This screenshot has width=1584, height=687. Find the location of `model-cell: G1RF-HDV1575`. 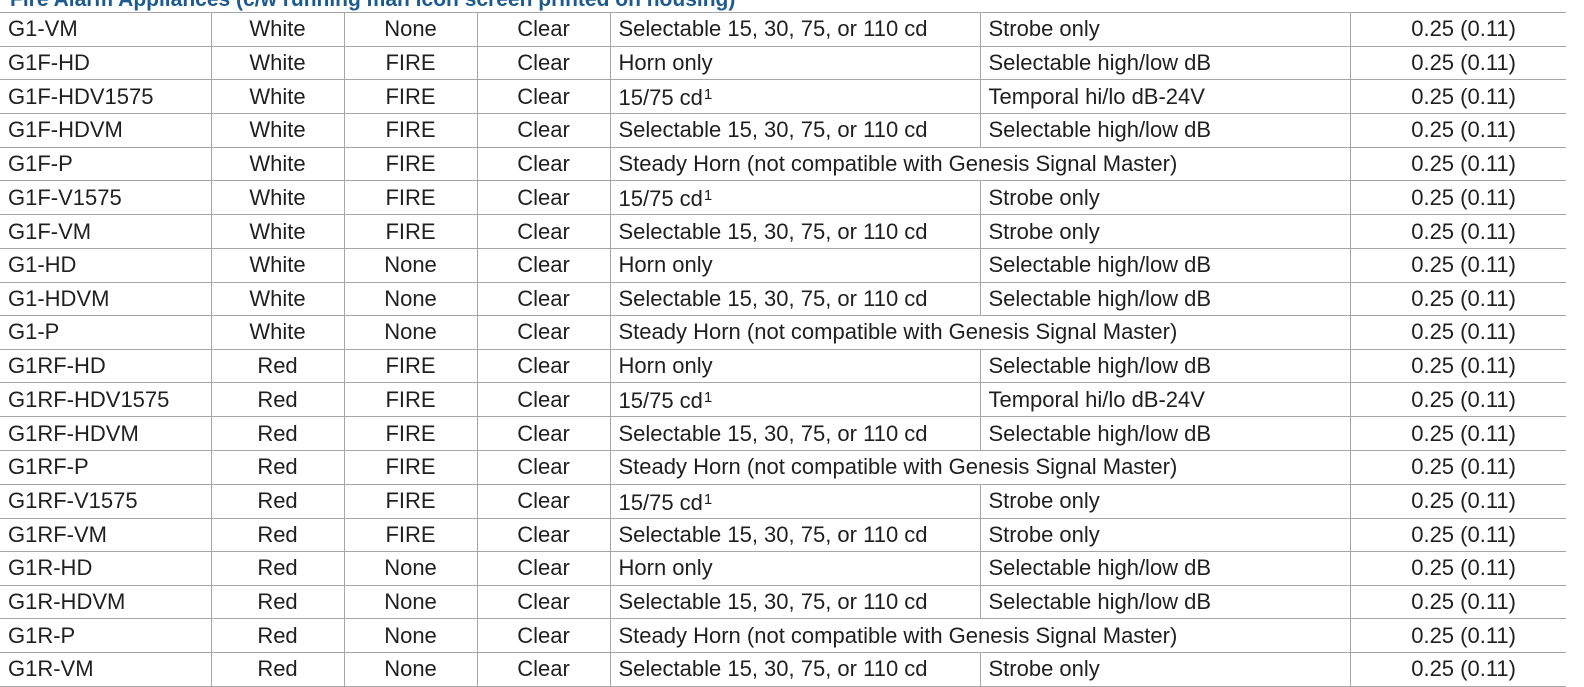

model-cell: G1RF-HDV1575 is located at coordinates (106, 400).